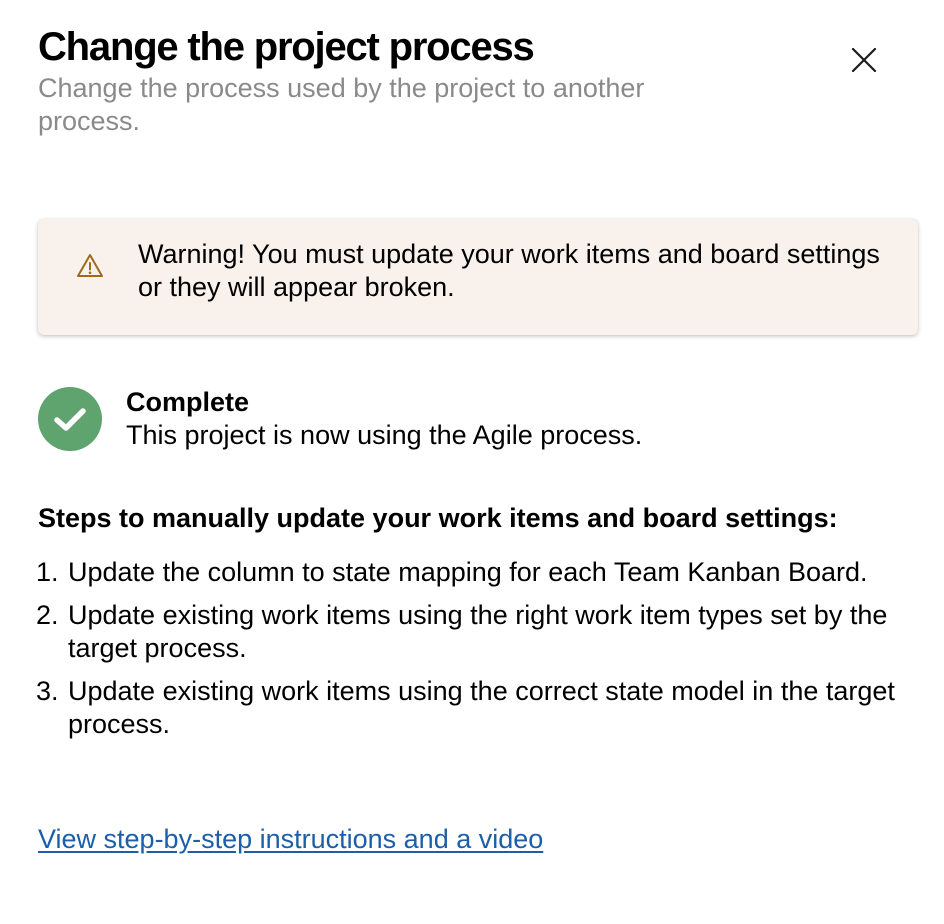 This screenshot has height=924, width=944. I want to click on dialog-title: Change the project process, so click(286, 47).